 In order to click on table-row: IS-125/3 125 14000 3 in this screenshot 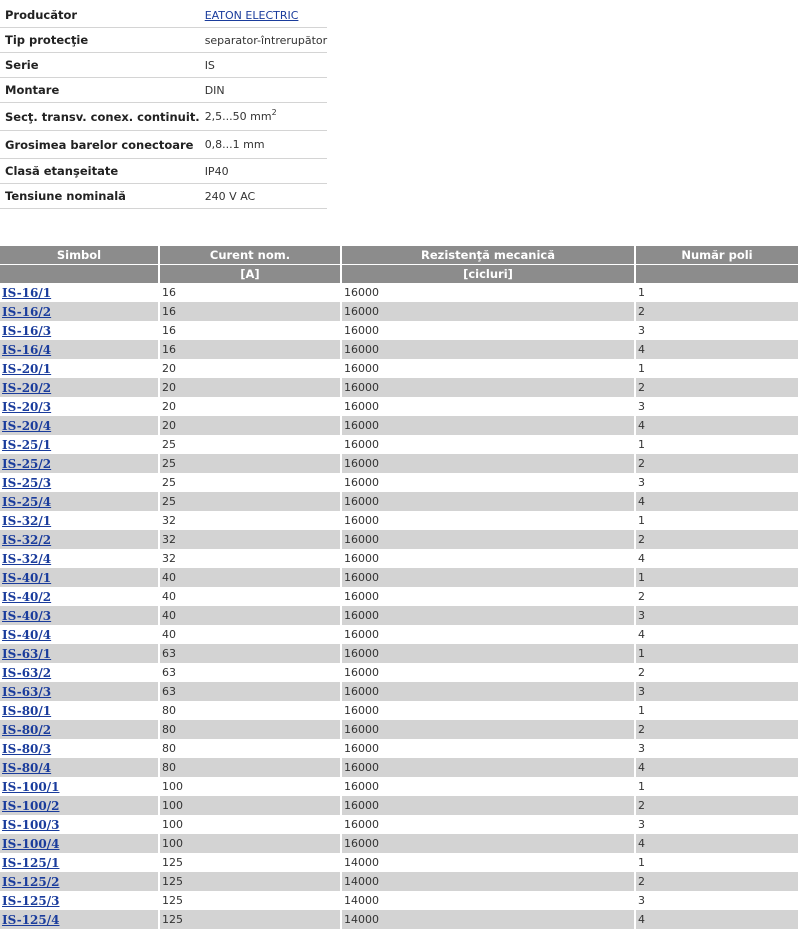, I will do `click(399, 900)`.